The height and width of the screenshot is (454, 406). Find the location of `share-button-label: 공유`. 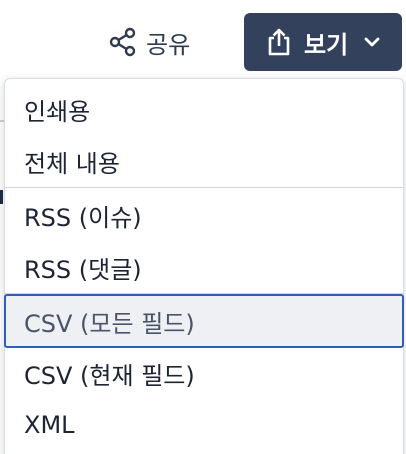

share-button-label: 공유 is located at coordinates (168, 44).